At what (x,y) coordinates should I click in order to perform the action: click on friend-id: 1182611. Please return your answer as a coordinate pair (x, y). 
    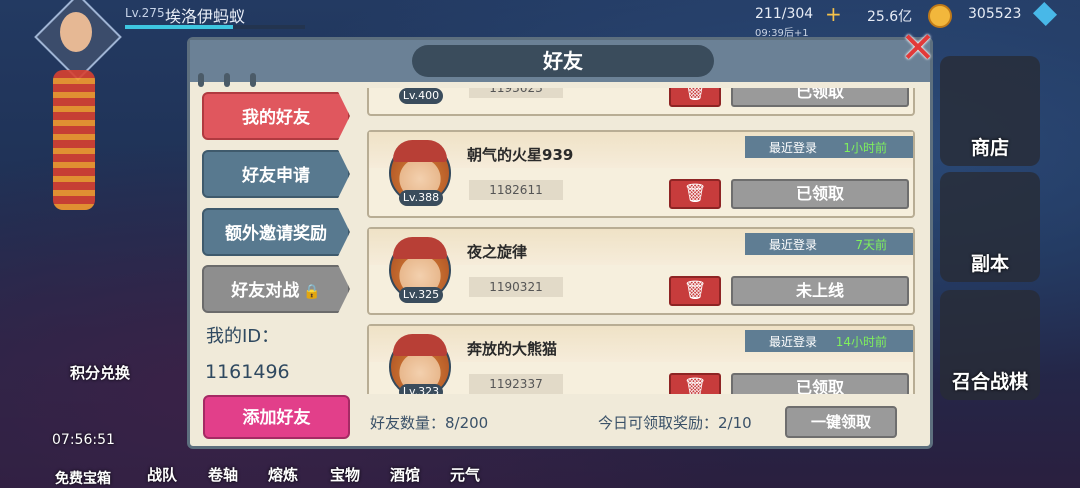
    Looking at the image, I should click on (516, 190).